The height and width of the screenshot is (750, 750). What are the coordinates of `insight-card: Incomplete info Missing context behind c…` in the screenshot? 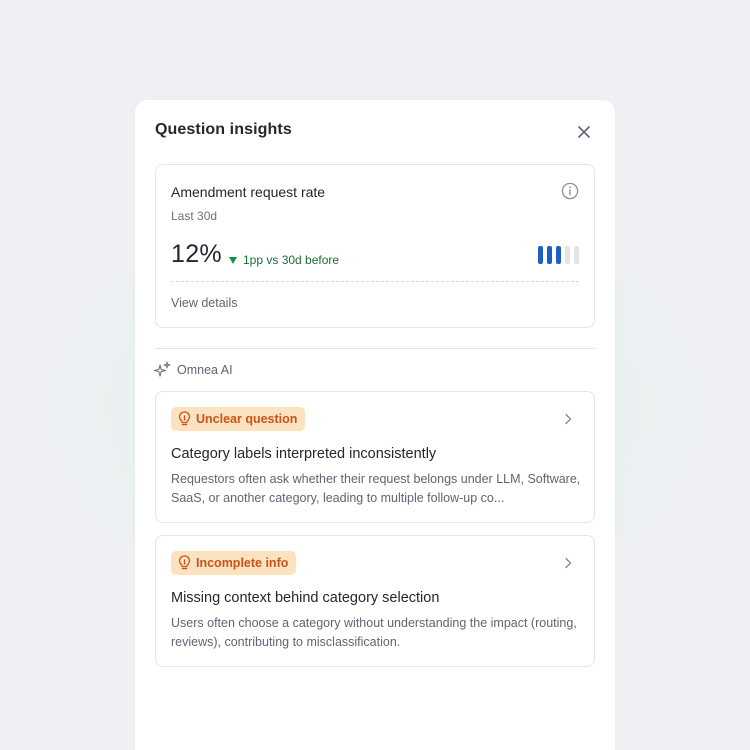 It's located at (375, 601).